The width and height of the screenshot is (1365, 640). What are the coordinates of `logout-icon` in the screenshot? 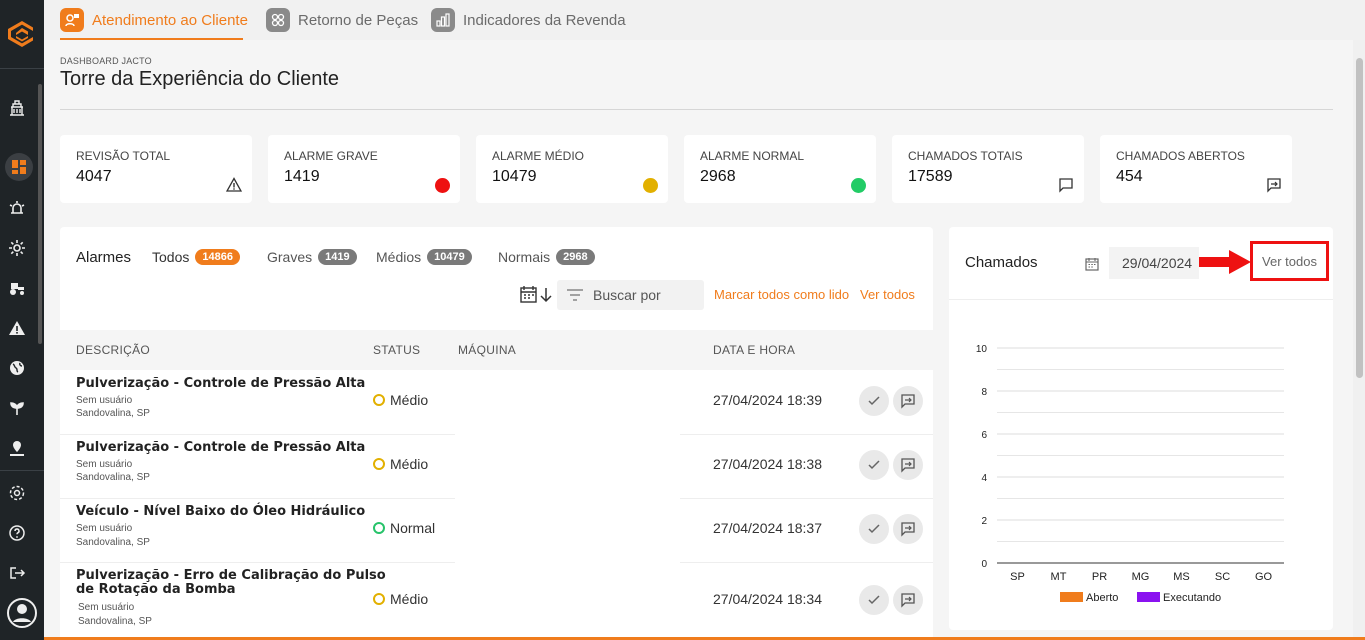 It's located at (17, 573).